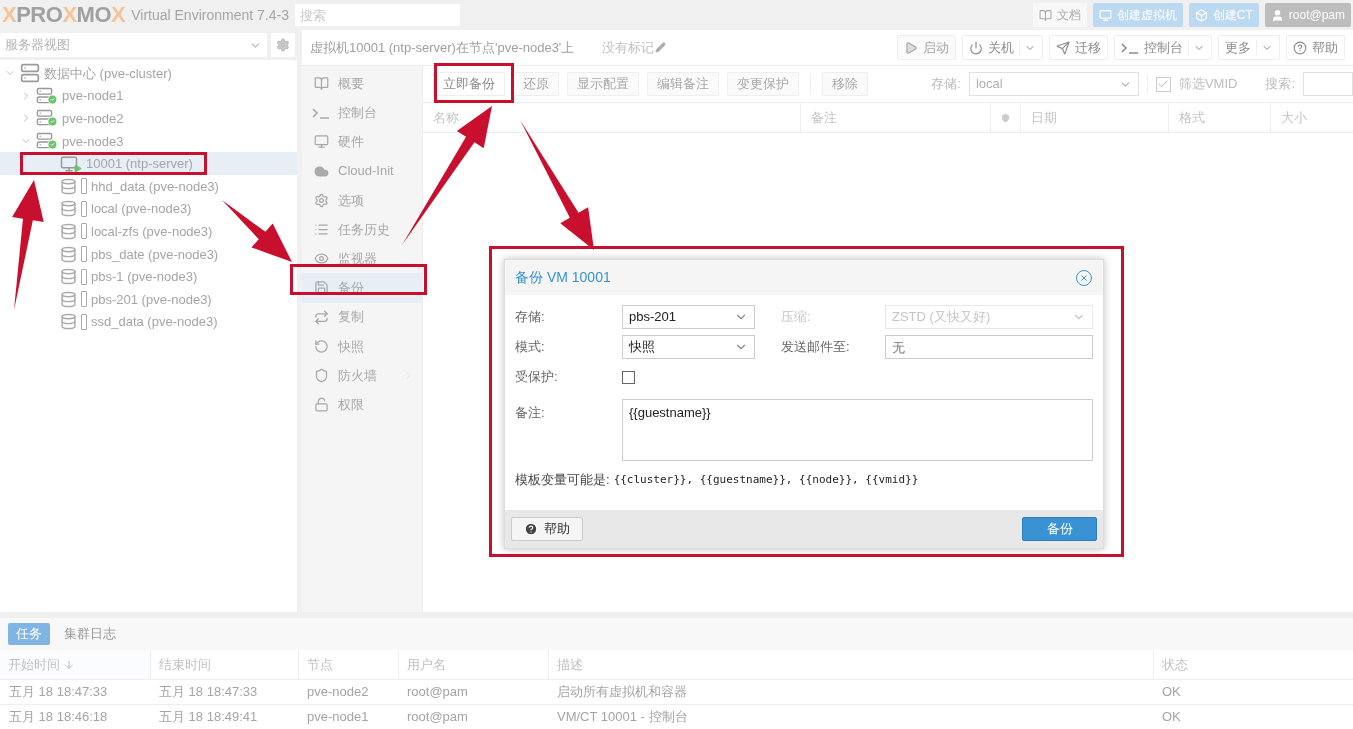 This screenshot has width=1353, height=729. I want to click on tree-item: pve-node3, so click(148, 141).